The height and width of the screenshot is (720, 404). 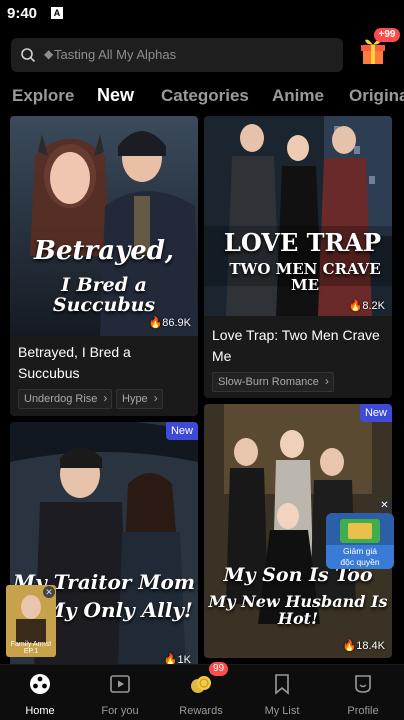 I want to click on tab-new: New, so click(x=115, y=95).